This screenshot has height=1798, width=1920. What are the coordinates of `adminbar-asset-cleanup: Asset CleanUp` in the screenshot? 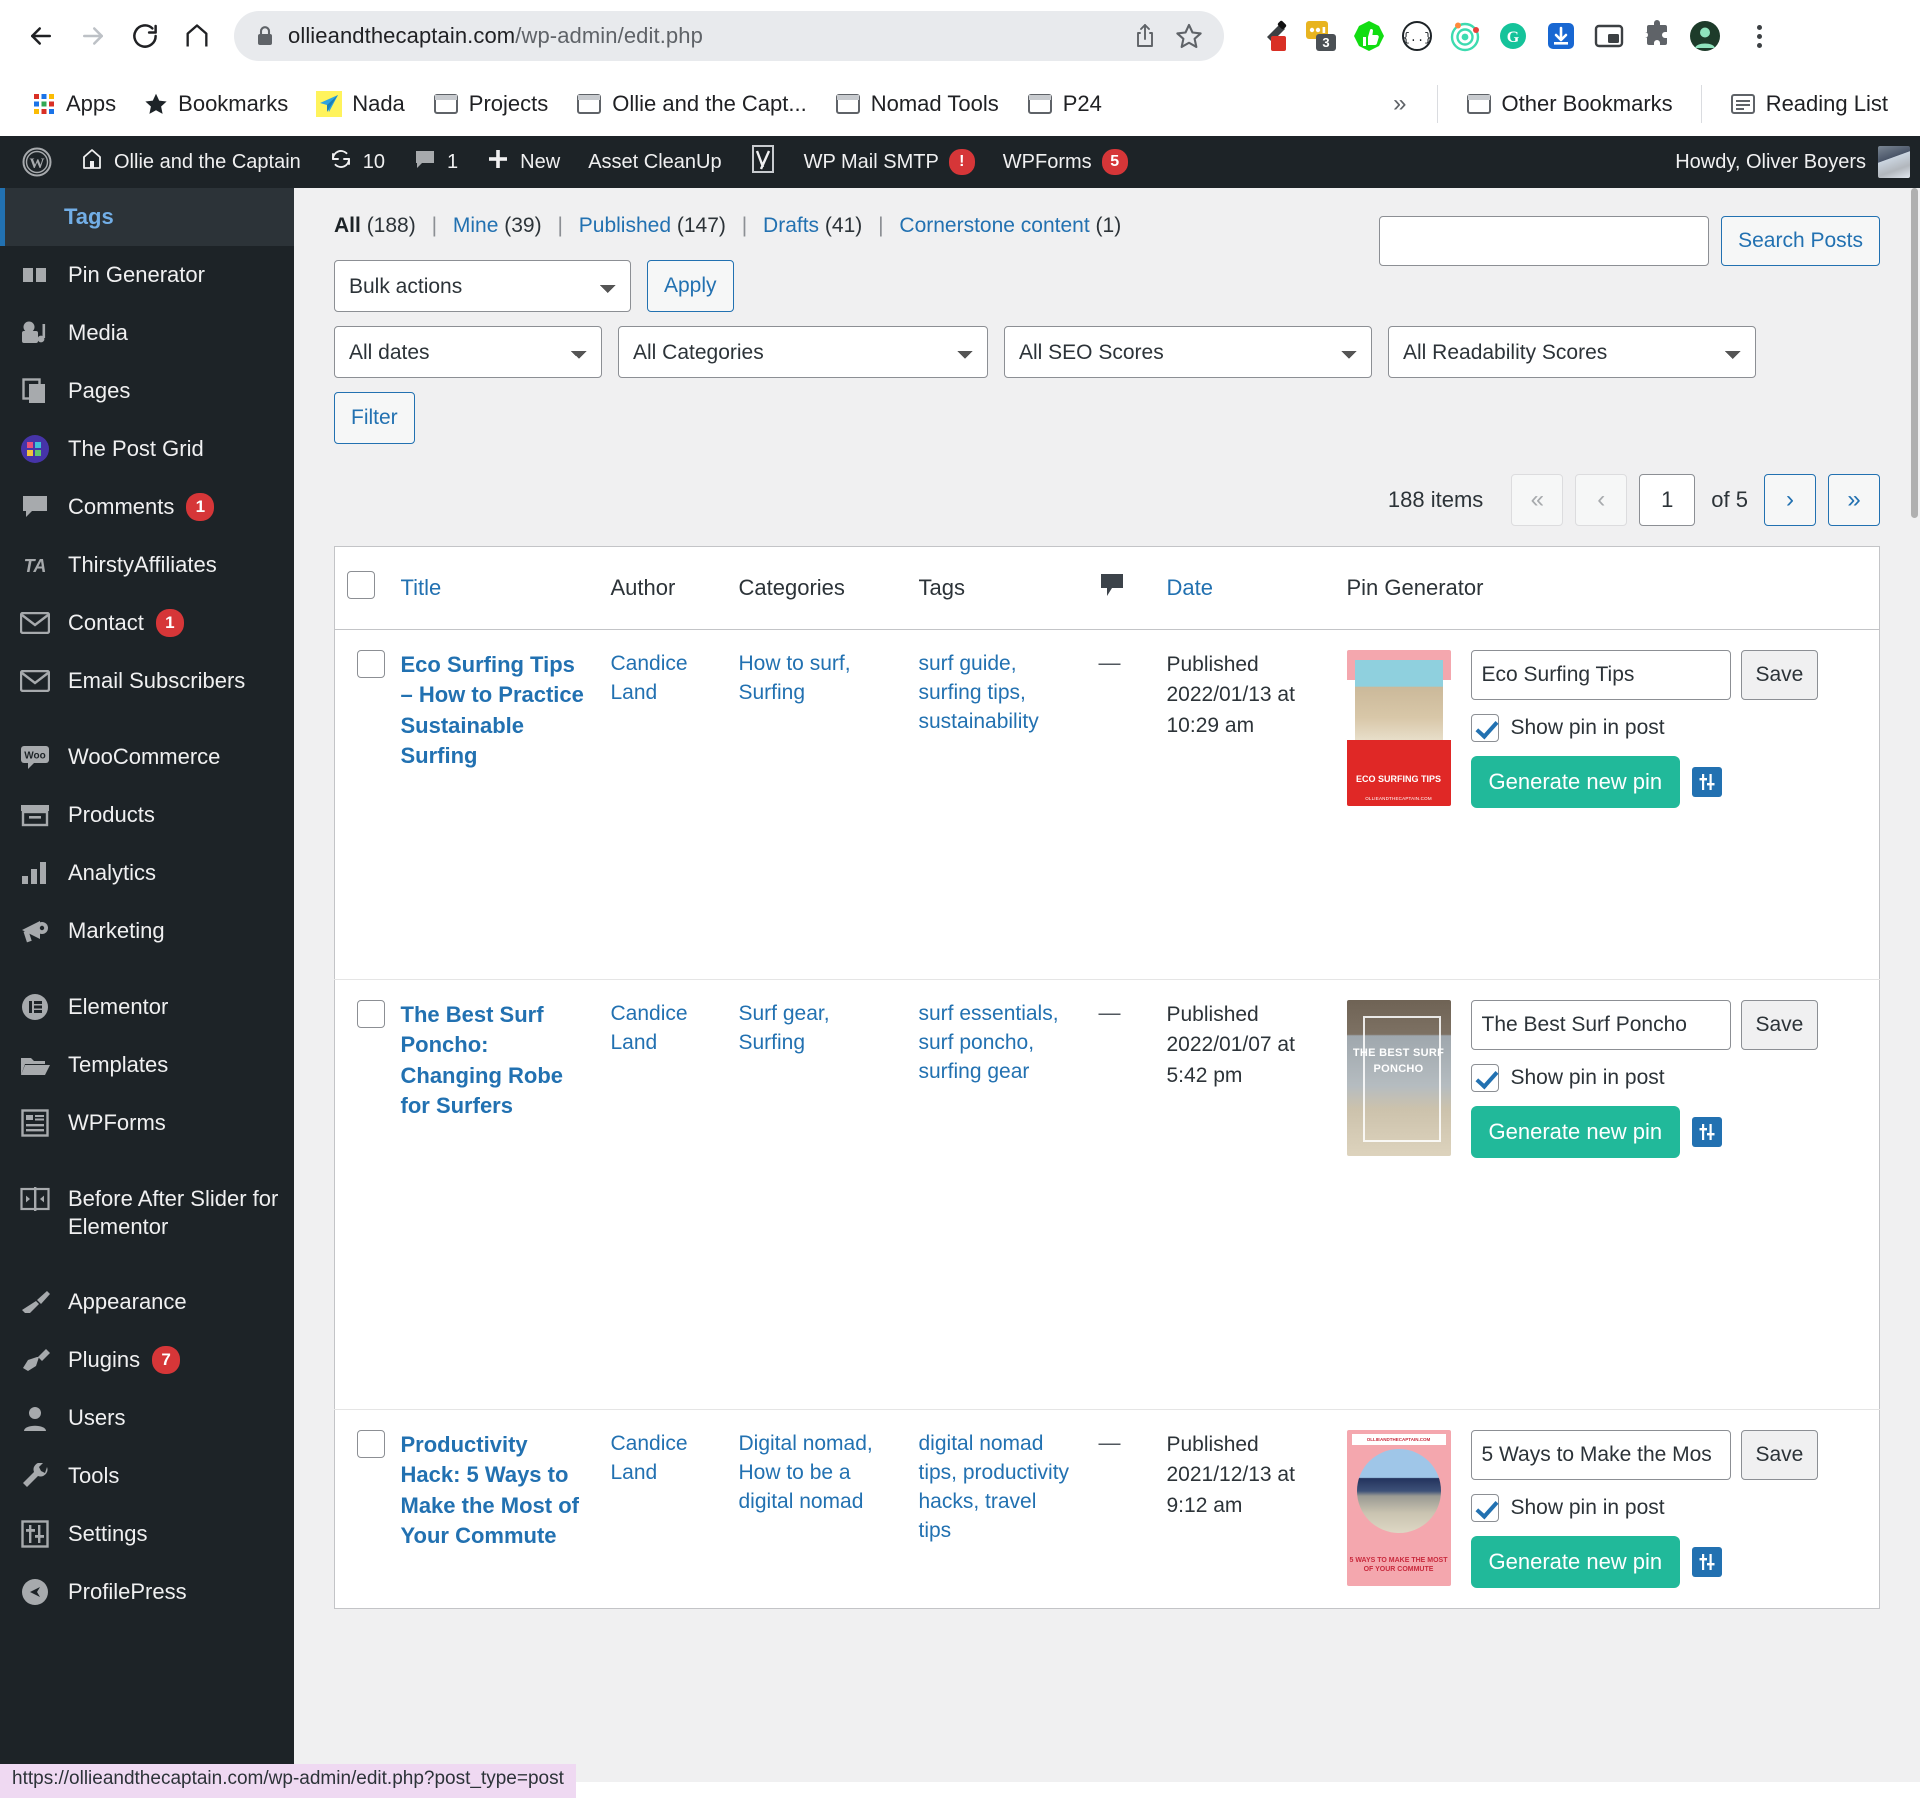 It's located at (654, 162).